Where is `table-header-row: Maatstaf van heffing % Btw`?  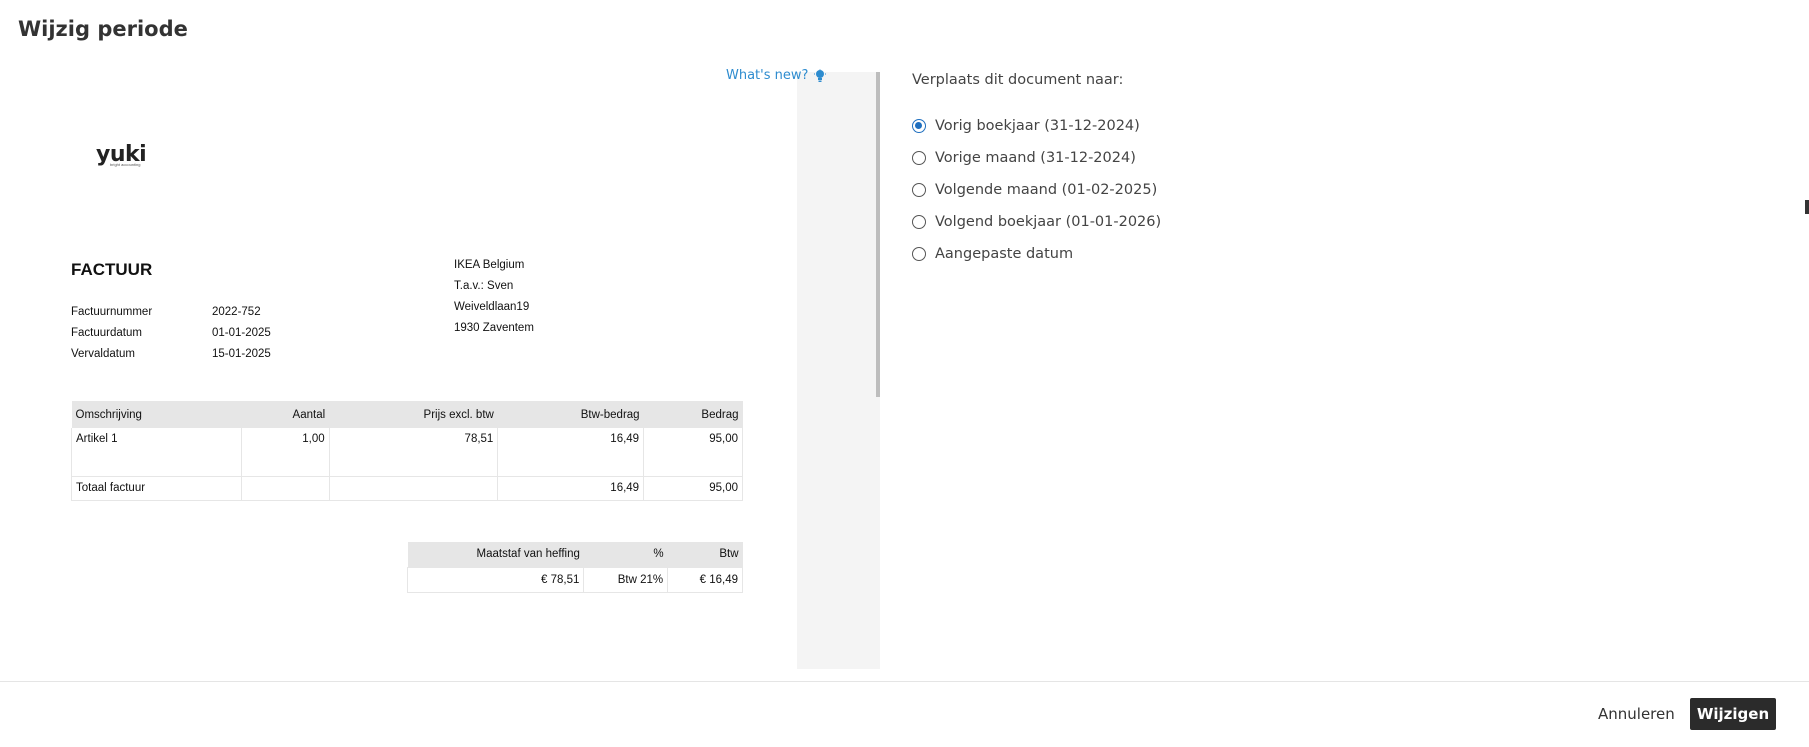 table-header-row: Maatstaf van heffing % Btw is located at coordinates (575, 554).